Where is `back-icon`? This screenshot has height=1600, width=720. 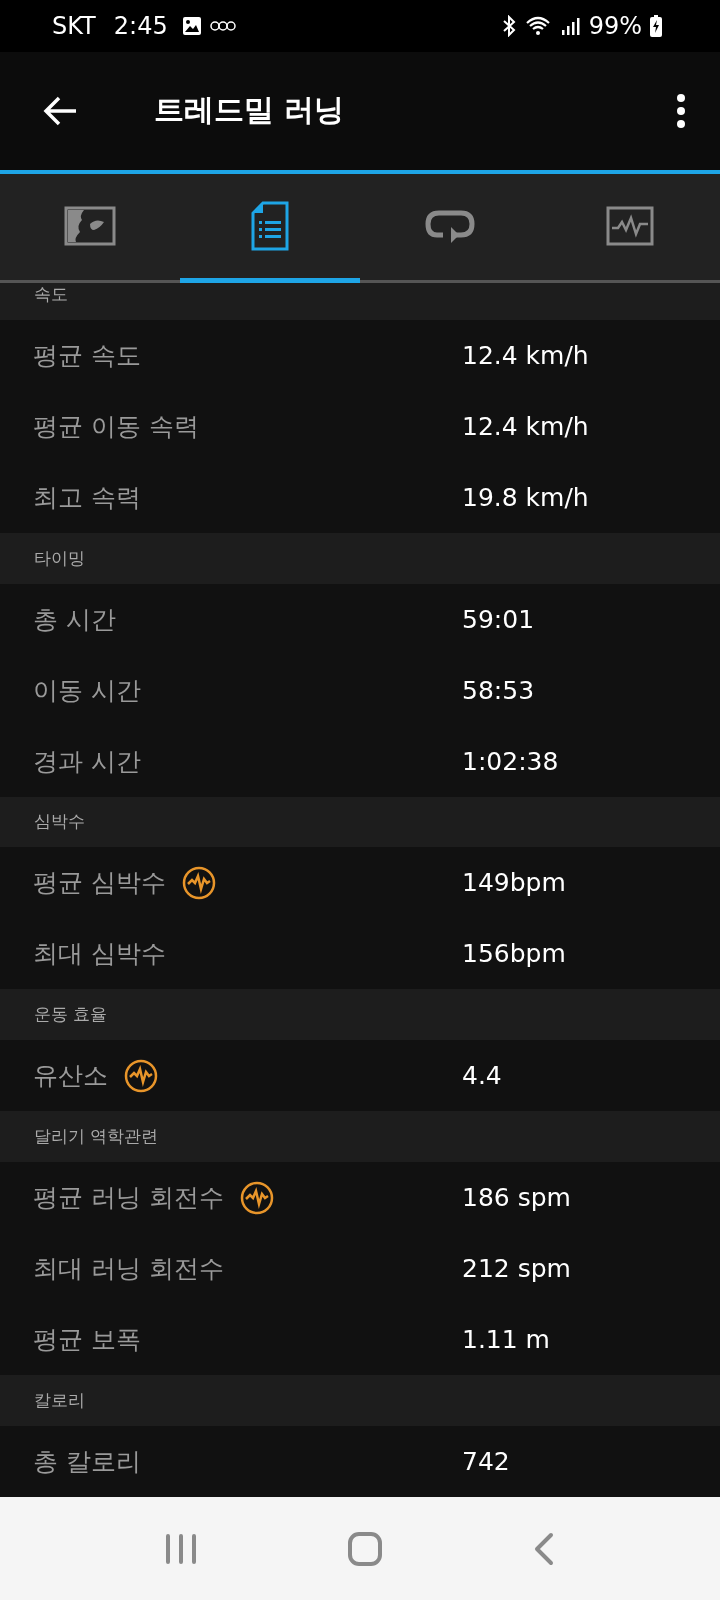
back-icon is located at coordinates (544, 1548).